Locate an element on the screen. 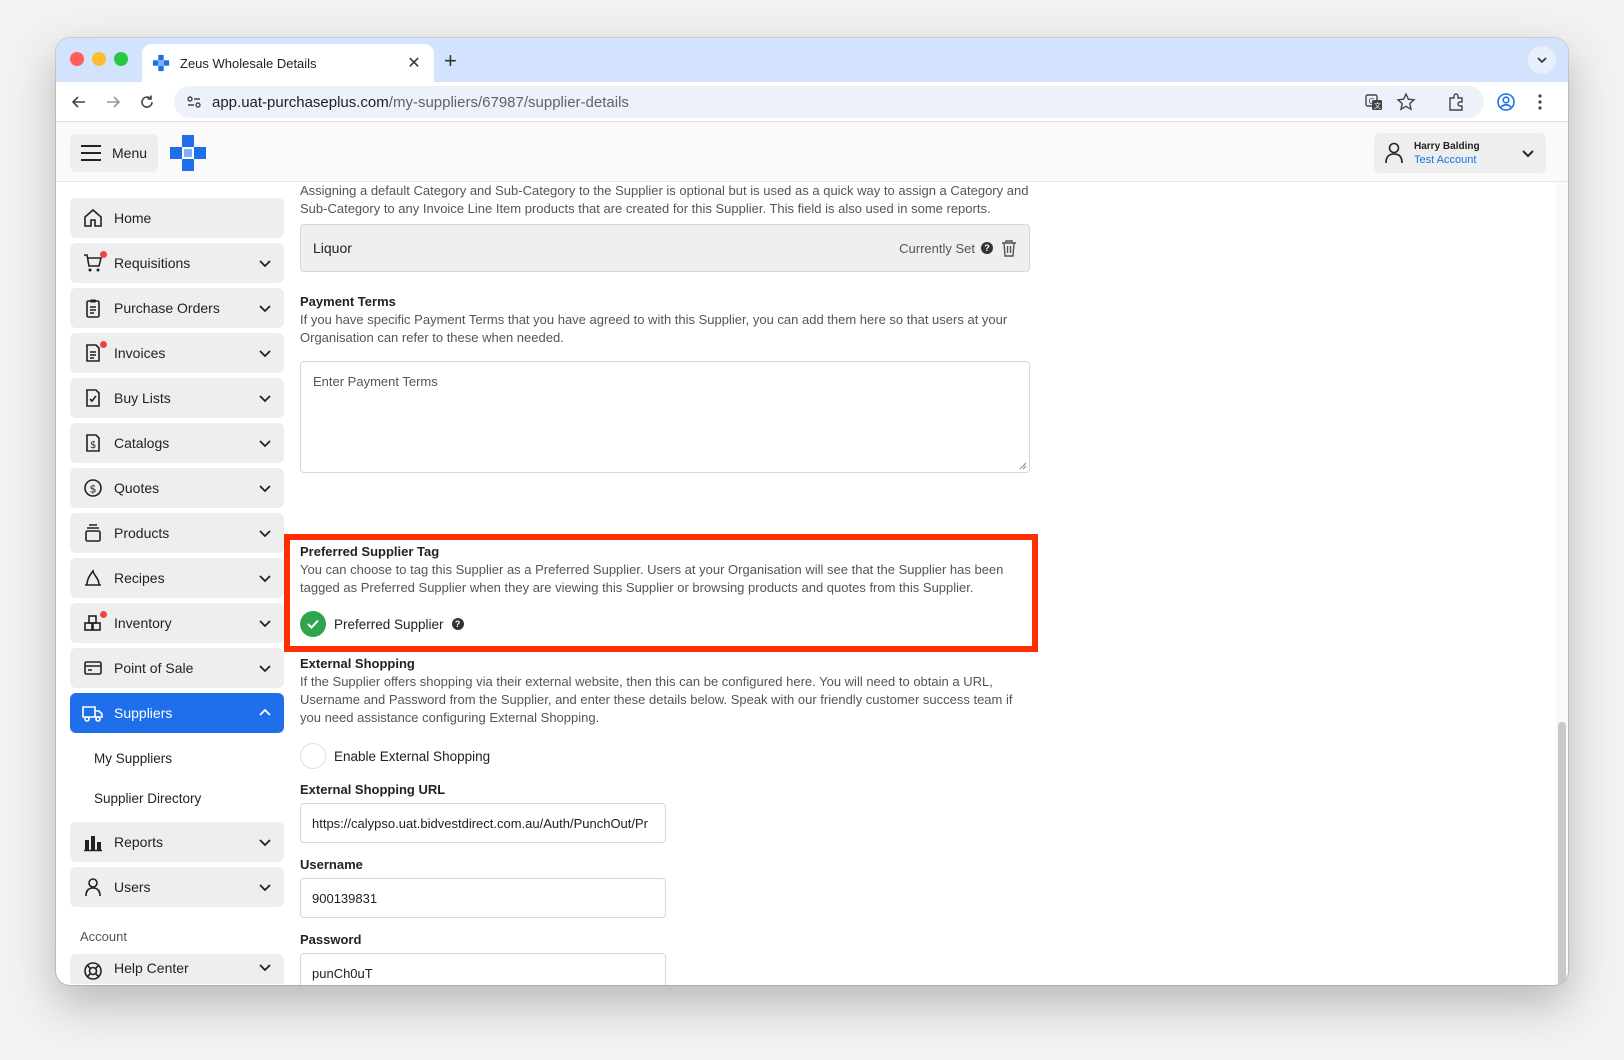  sidebar-subitem-supplier-directory: Supplier Directory is located at coordinates (177, 798).